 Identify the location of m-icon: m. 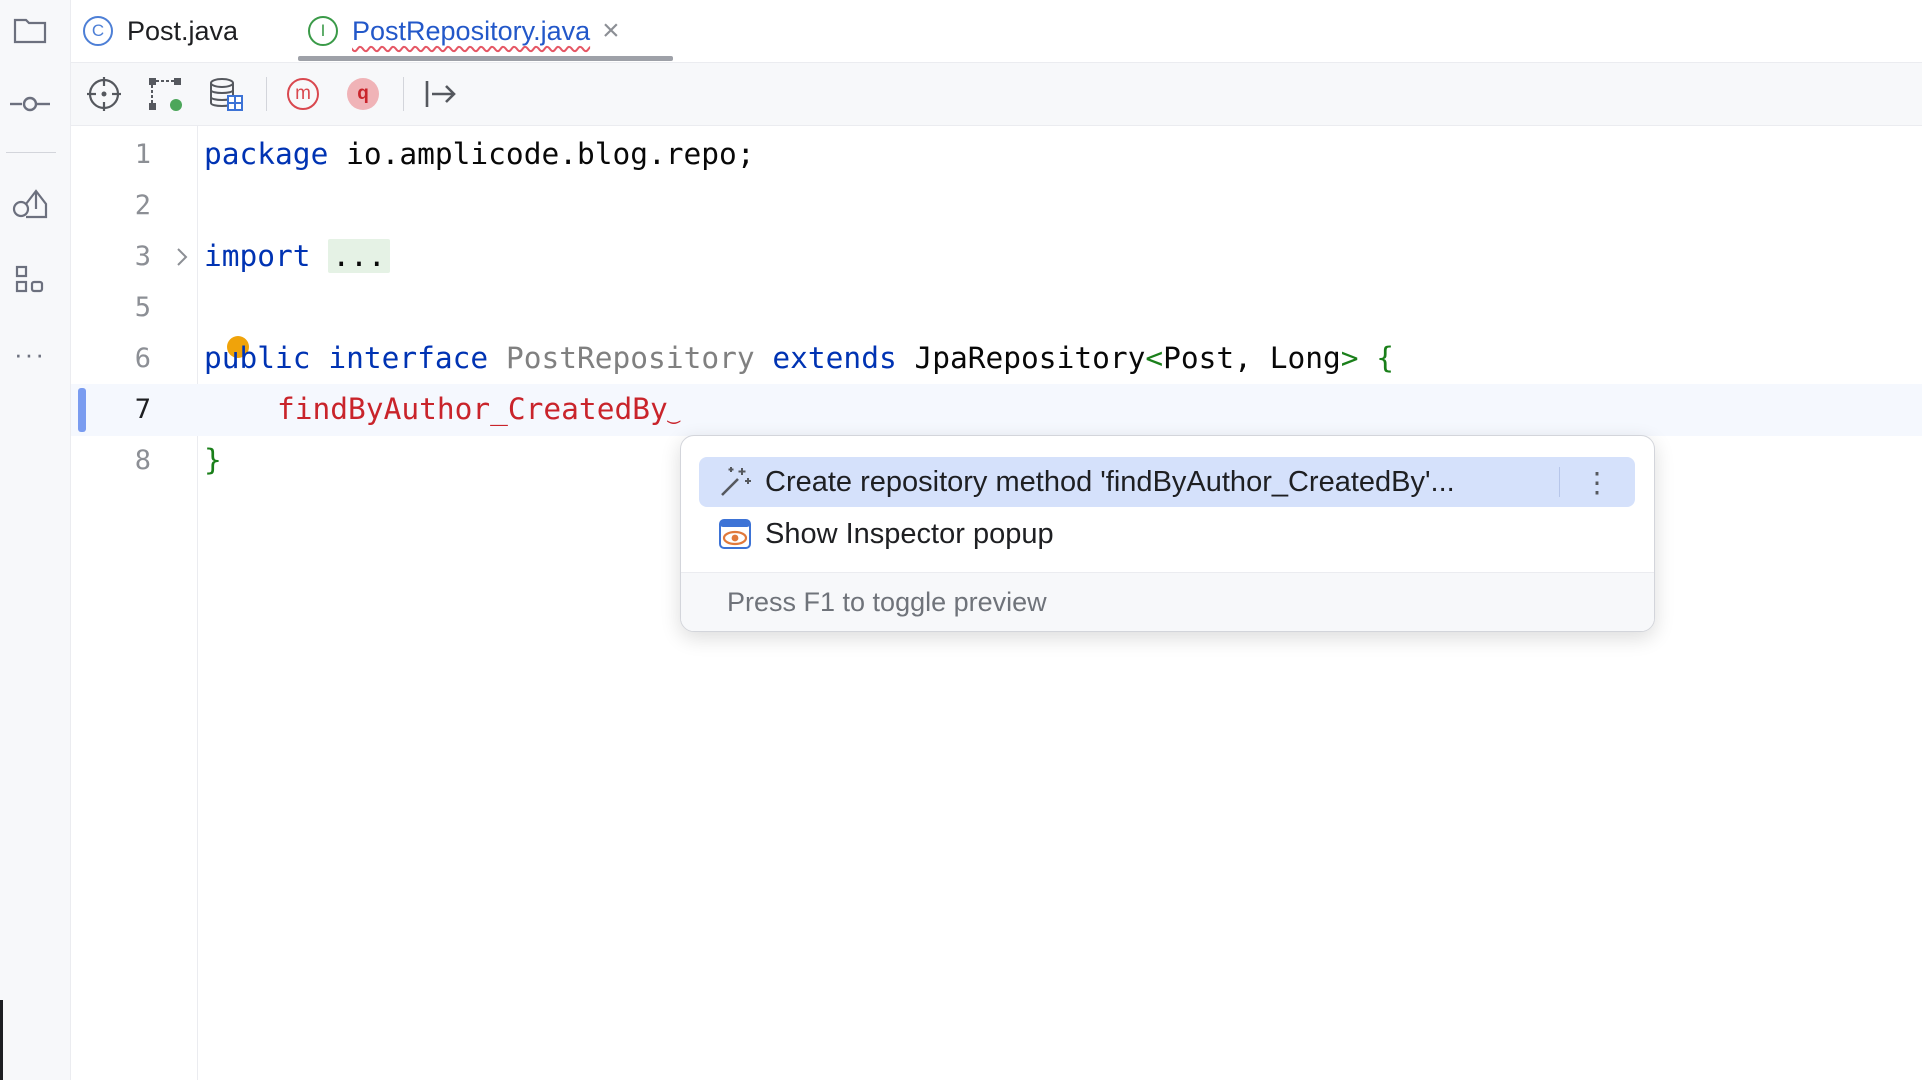
(303, 94).